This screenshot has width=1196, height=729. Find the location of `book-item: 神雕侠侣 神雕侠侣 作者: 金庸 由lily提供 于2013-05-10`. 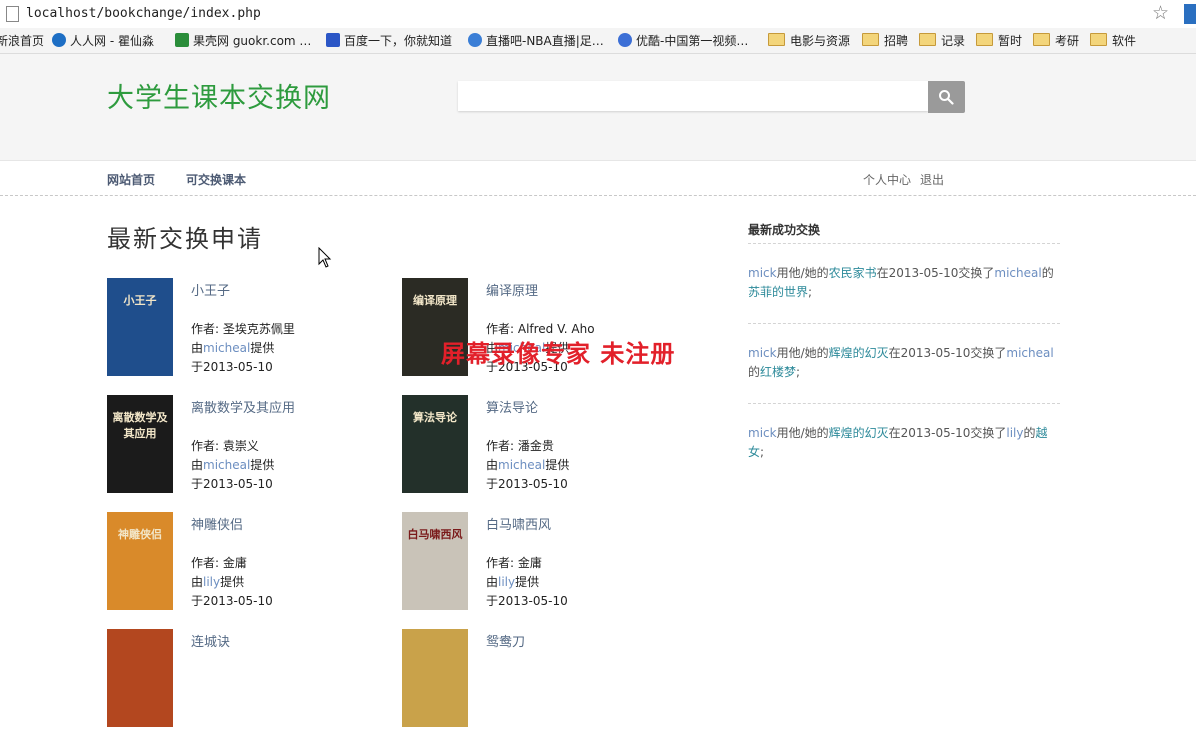

book-item: 神雕侠侣 神雕侠侣 作者: 金庸 由lily提供 于2013-05-10 is located at coordinates (252, 562).